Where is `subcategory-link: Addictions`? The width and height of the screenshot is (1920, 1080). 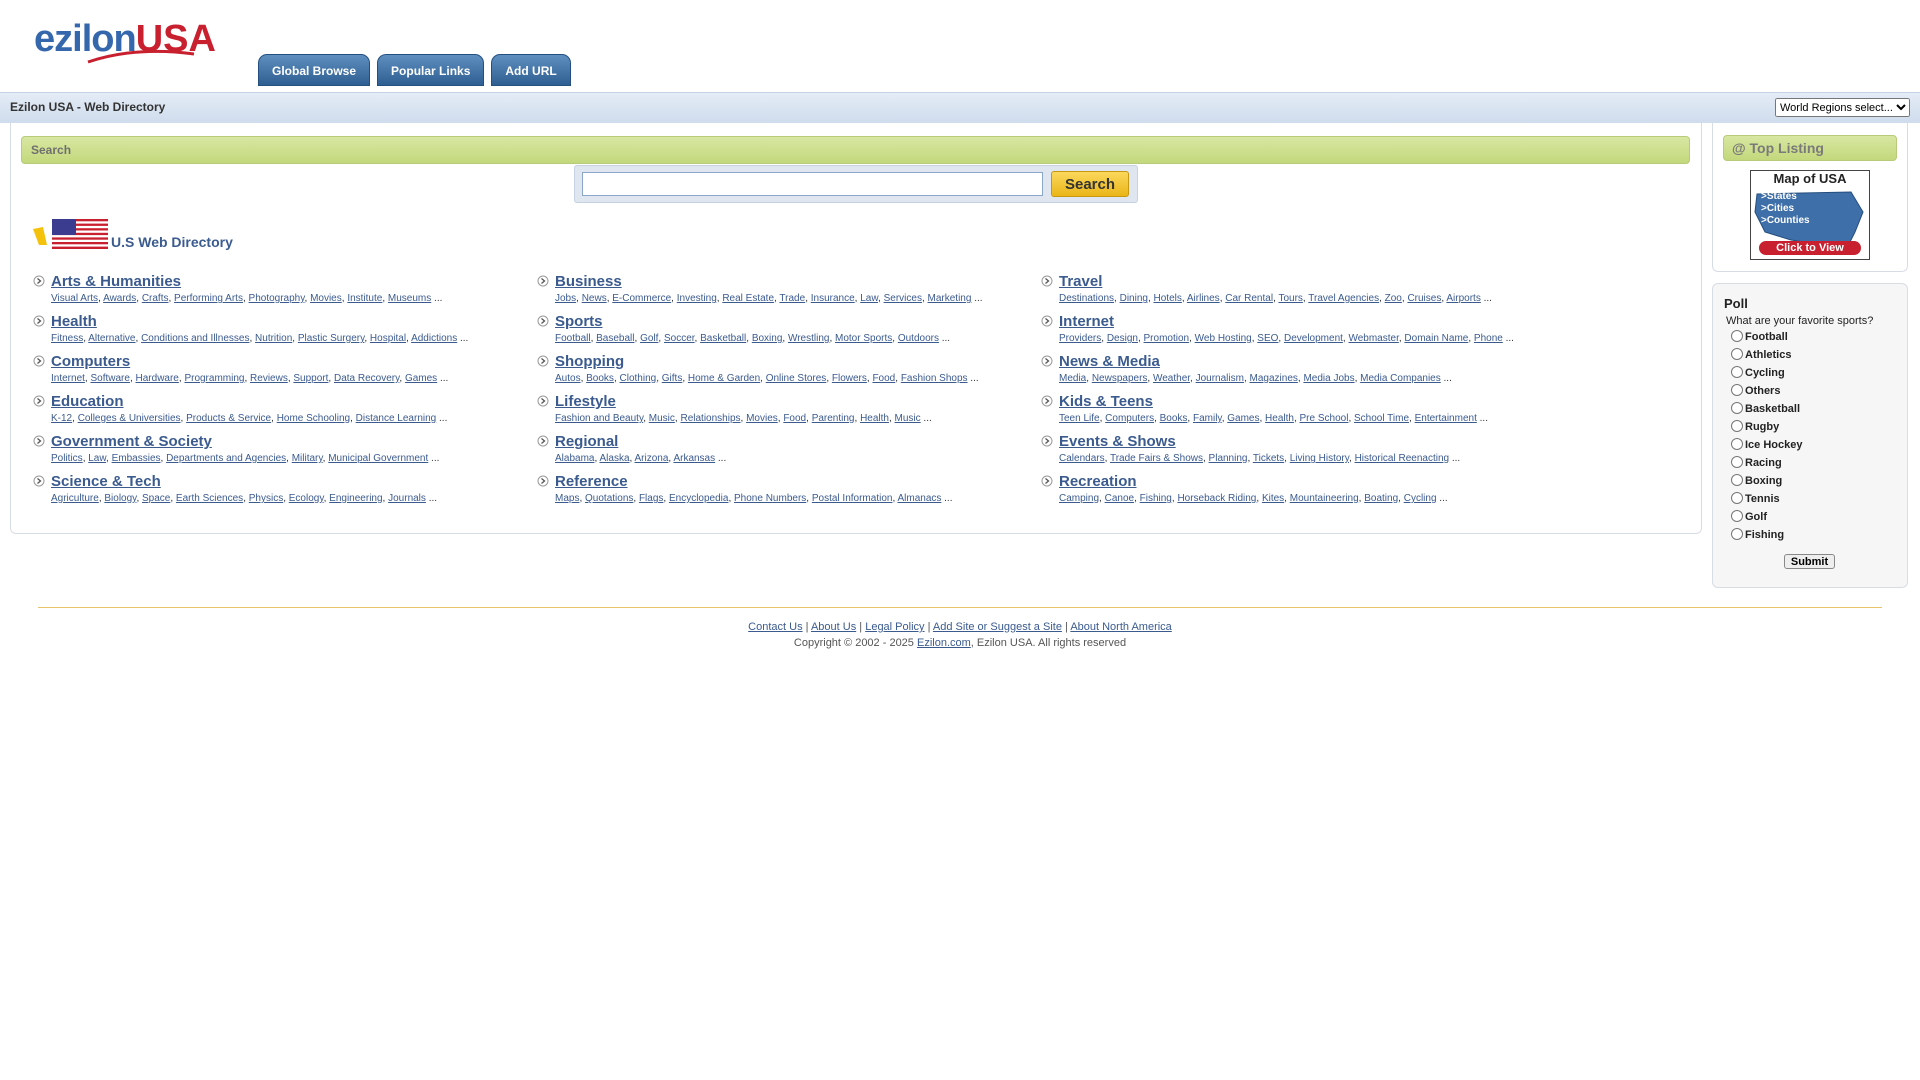 subcategory-link: Addictions is located at coordinates (434, 338).